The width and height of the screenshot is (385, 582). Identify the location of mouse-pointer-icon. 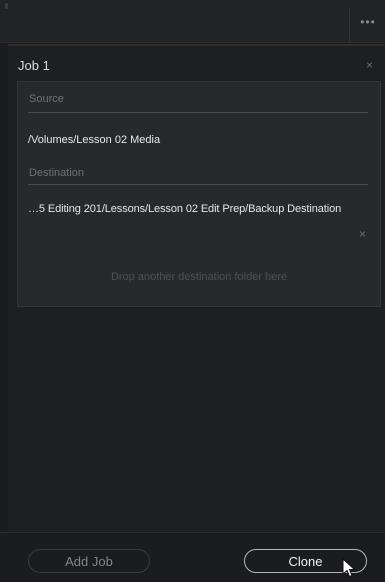
(349, 568).